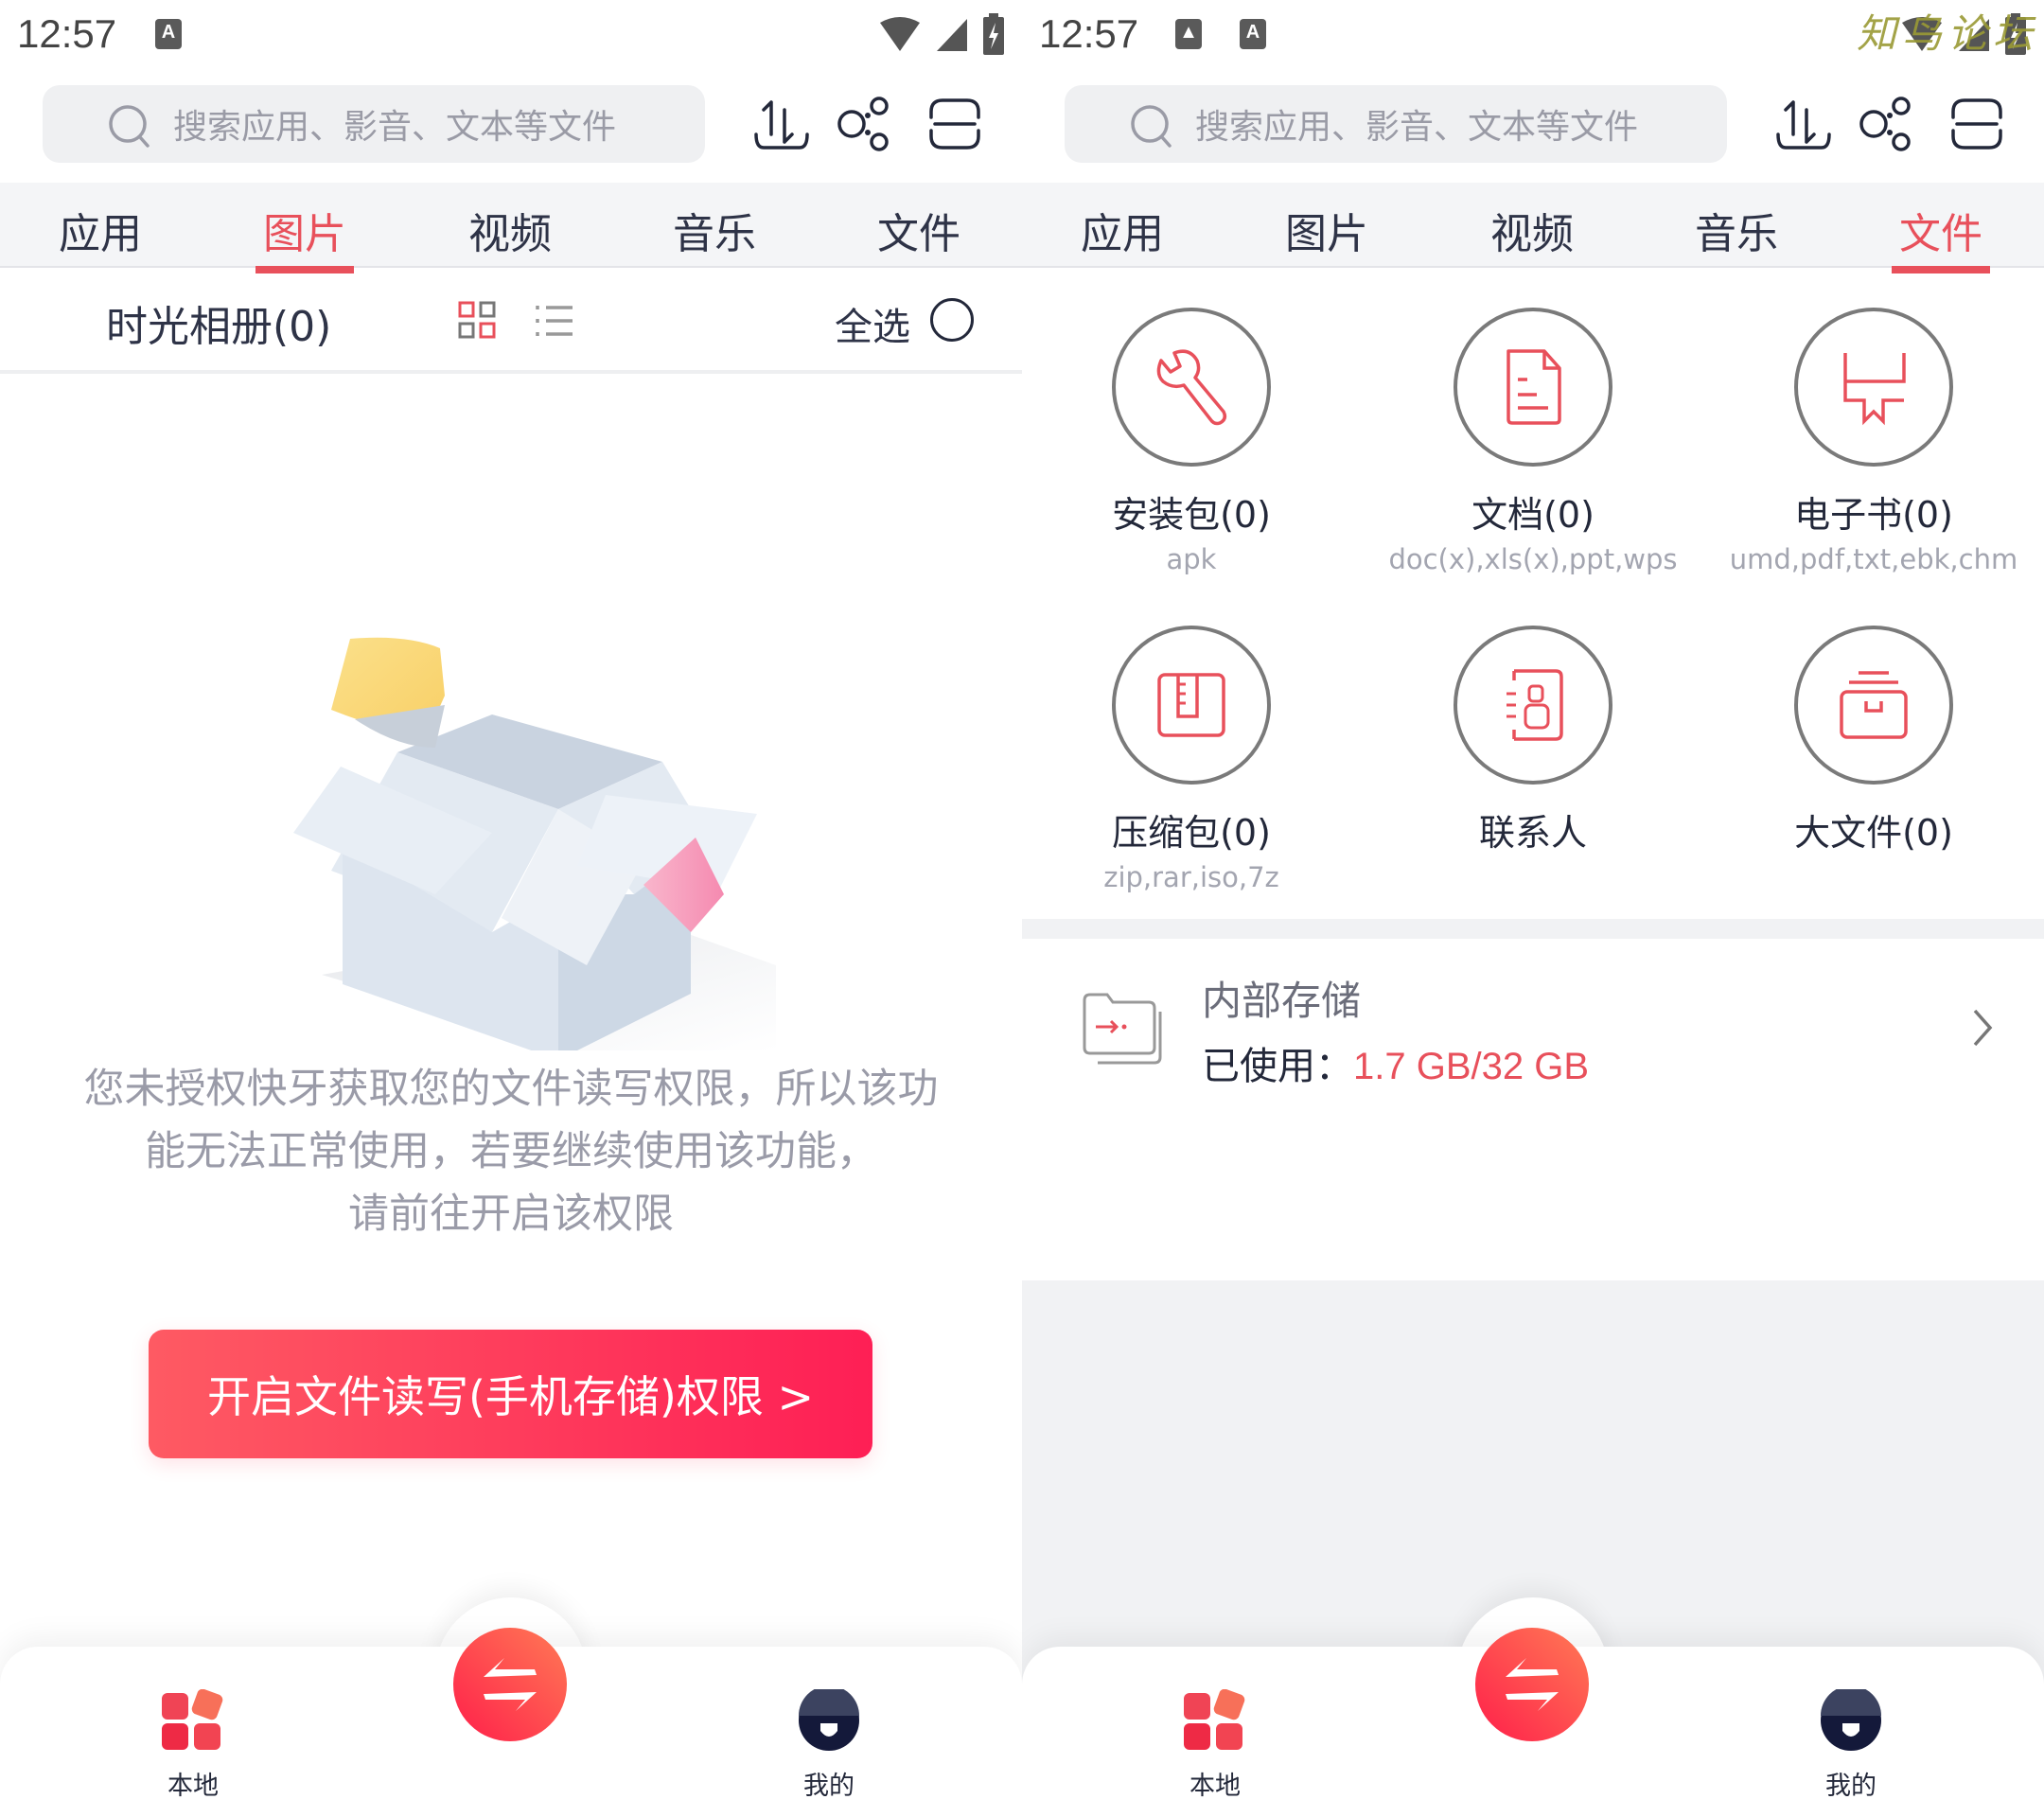 This screenshot has height=1817, width=2044. I want to click on battery-charging-icon, so click(993, 34).